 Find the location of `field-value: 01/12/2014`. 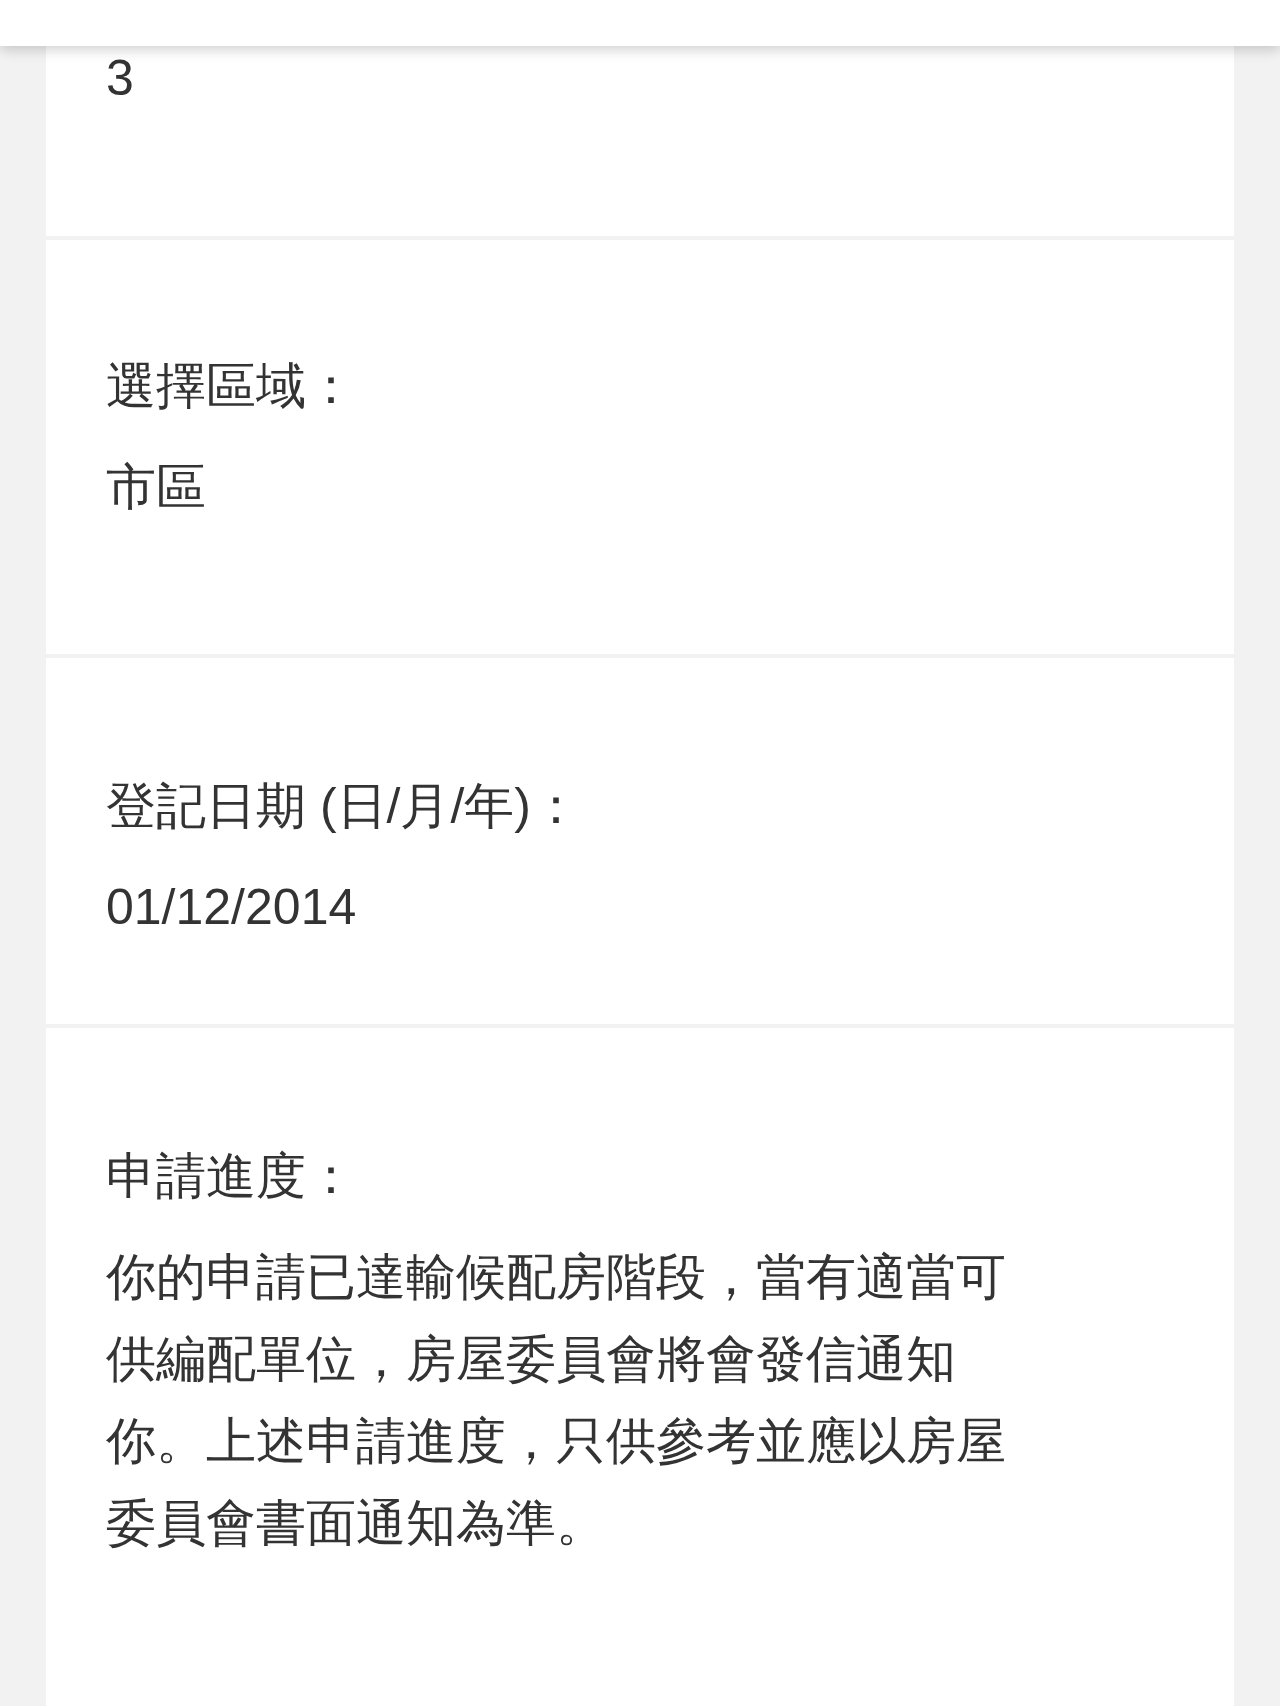

field-value: 01/12/2014 is located at coordinates (232, 907).